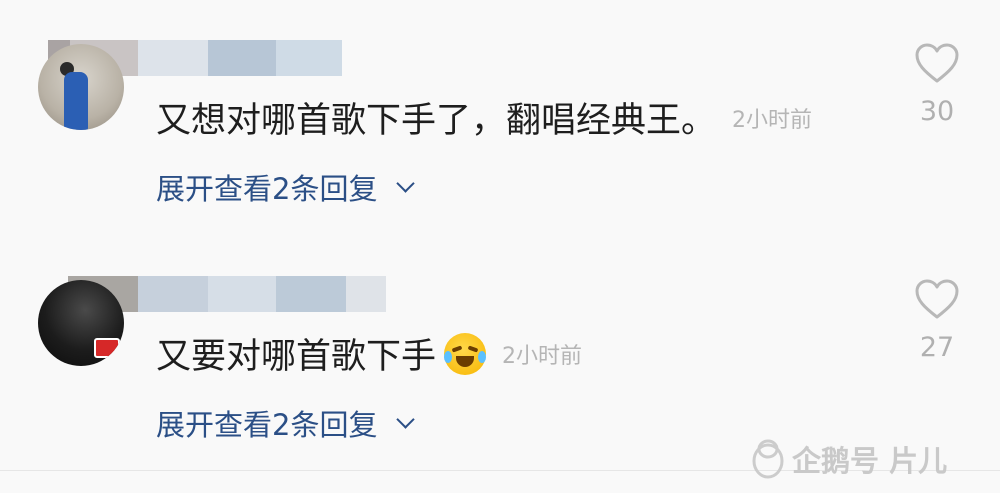 The height and width of the screenshot is (493, 1000). Describe the element at coordinates (870, 461) in the screenshot. I see `watermark-text: 企鹅号 片儿` at that location.